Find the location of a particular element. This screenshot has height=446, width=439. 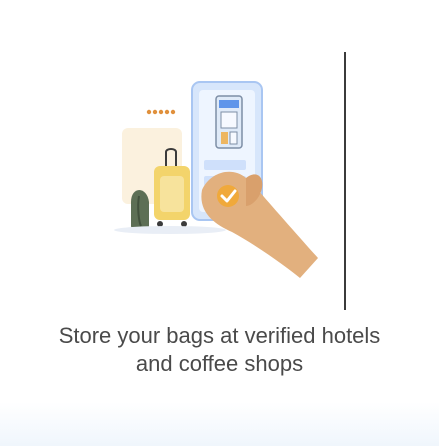

vertical-divider is located at coordinates (345, 181).